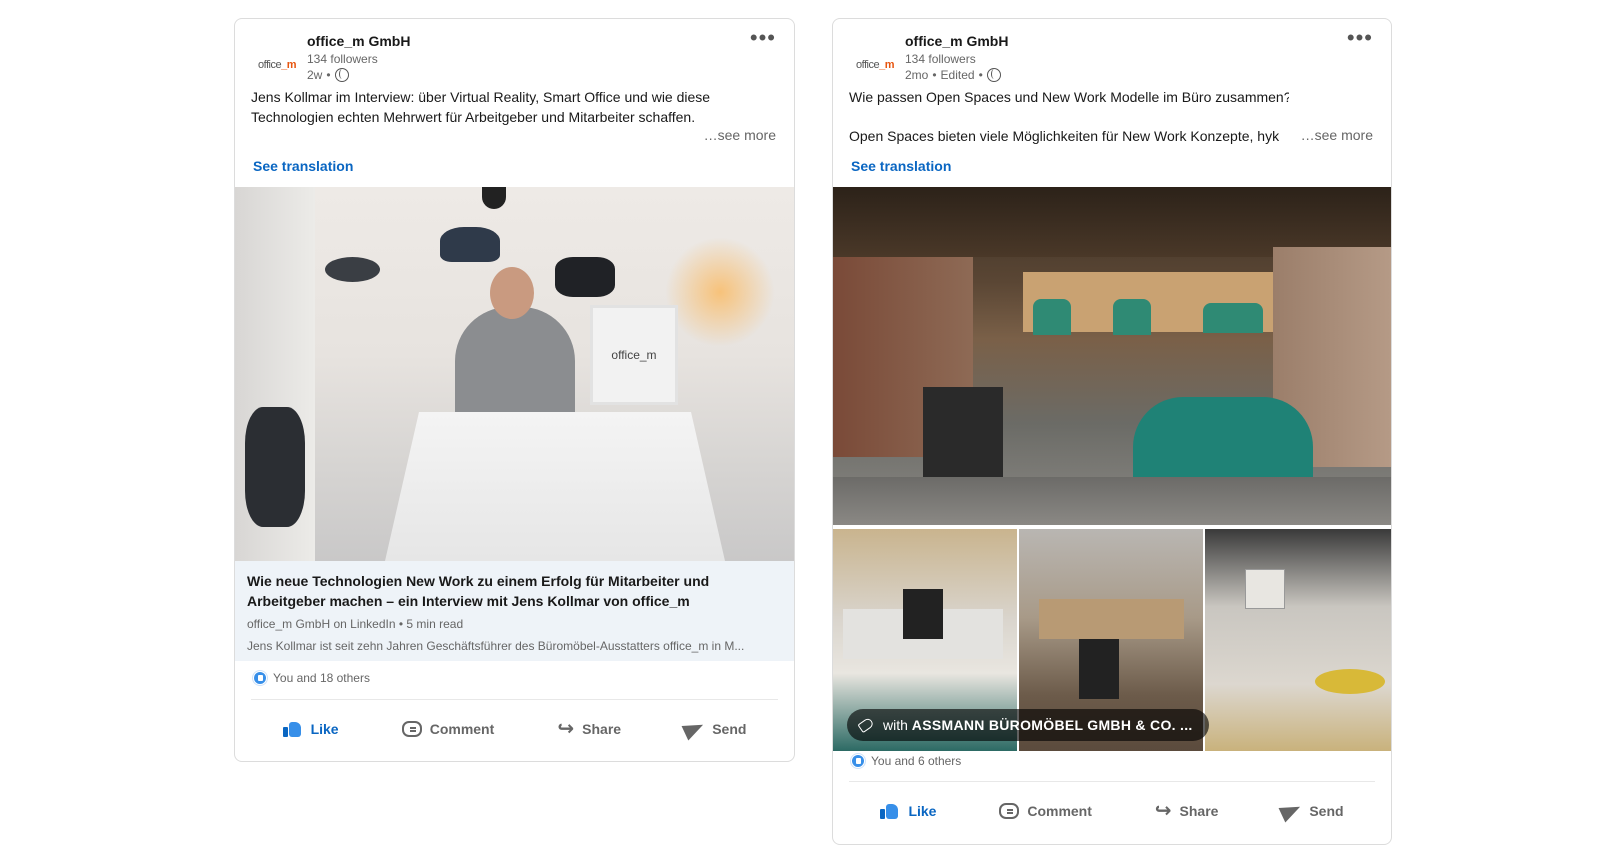  What do you see at coordinates (866, 725) in the screenshot?
I see `tag-icon` at bounding box center [866, 725].